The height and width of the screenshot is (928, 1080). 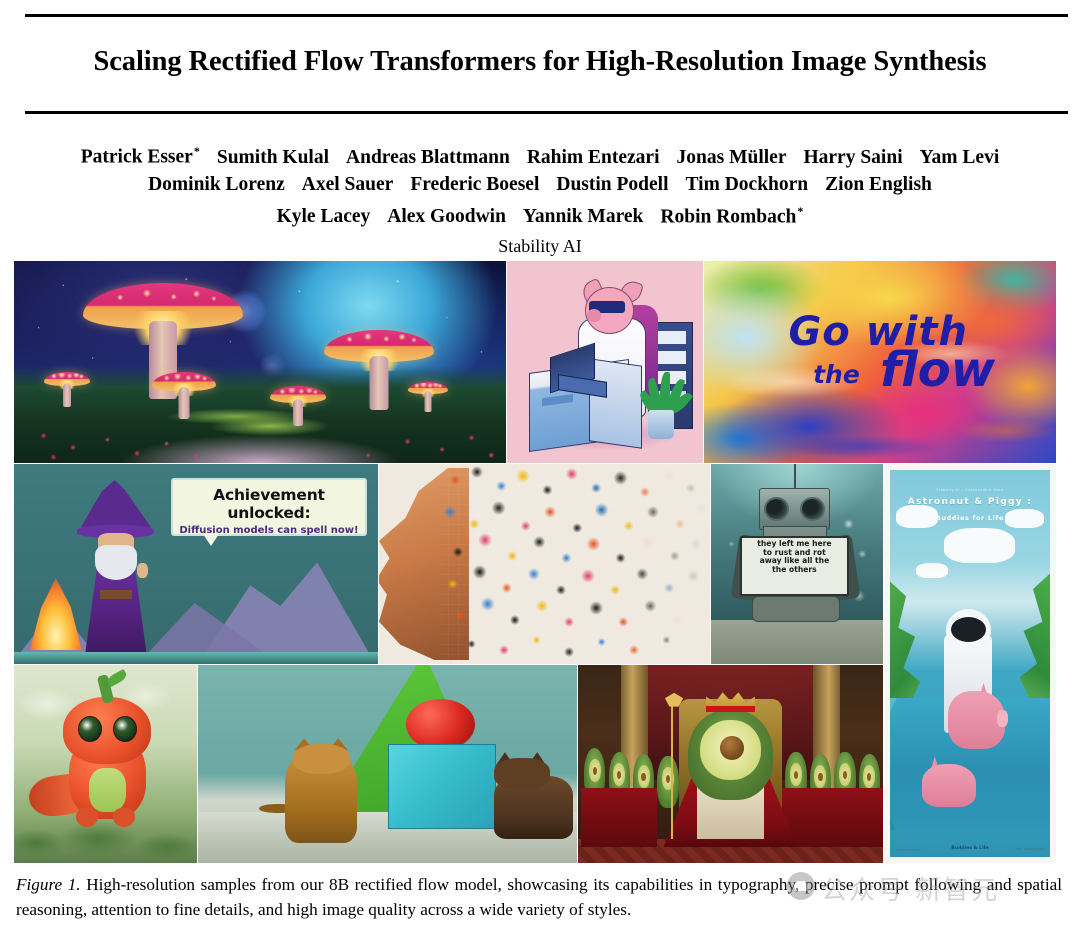 I want to click on author-name: Dustin Podell, so click(x=612, y=184).